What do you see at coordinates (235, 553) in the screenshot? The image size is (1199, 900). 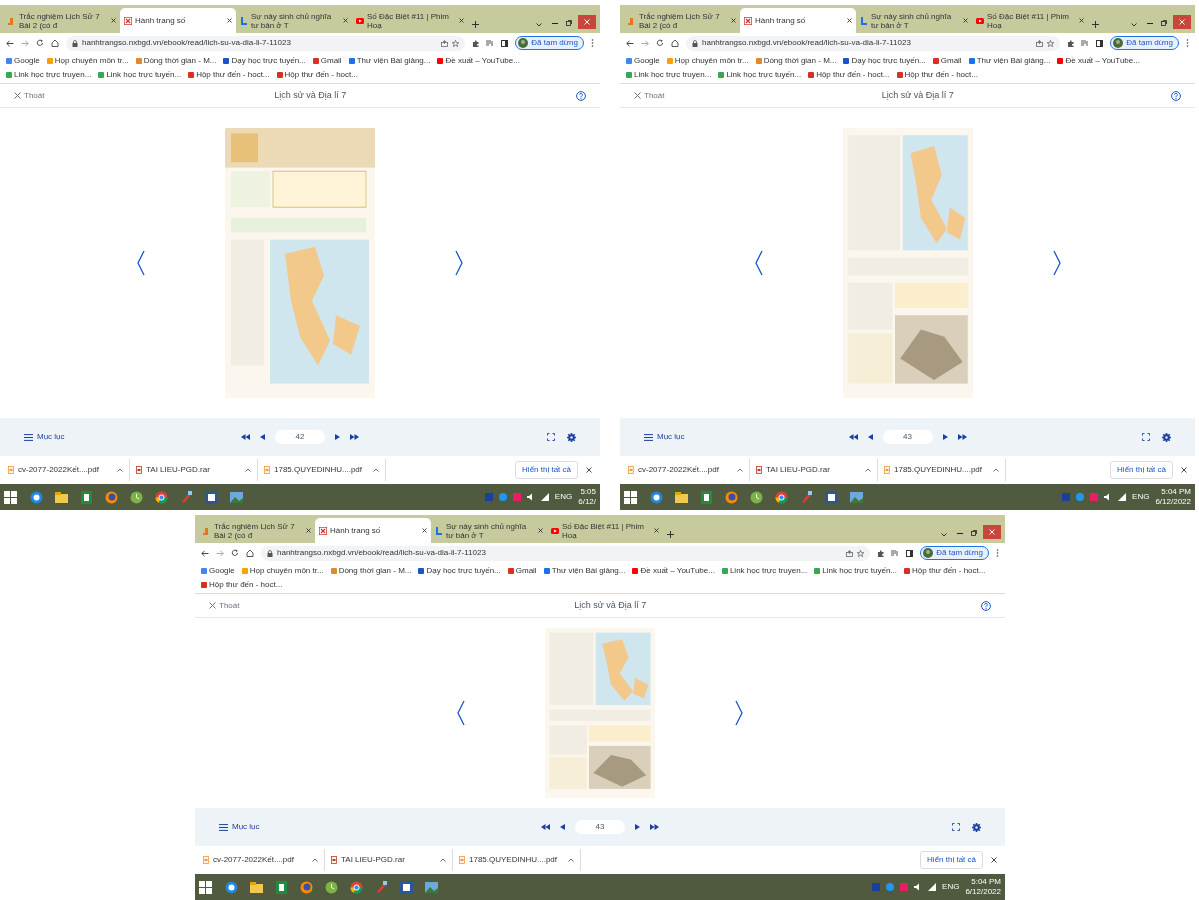 I see `reload-icon` at bounding box center [235, 553].